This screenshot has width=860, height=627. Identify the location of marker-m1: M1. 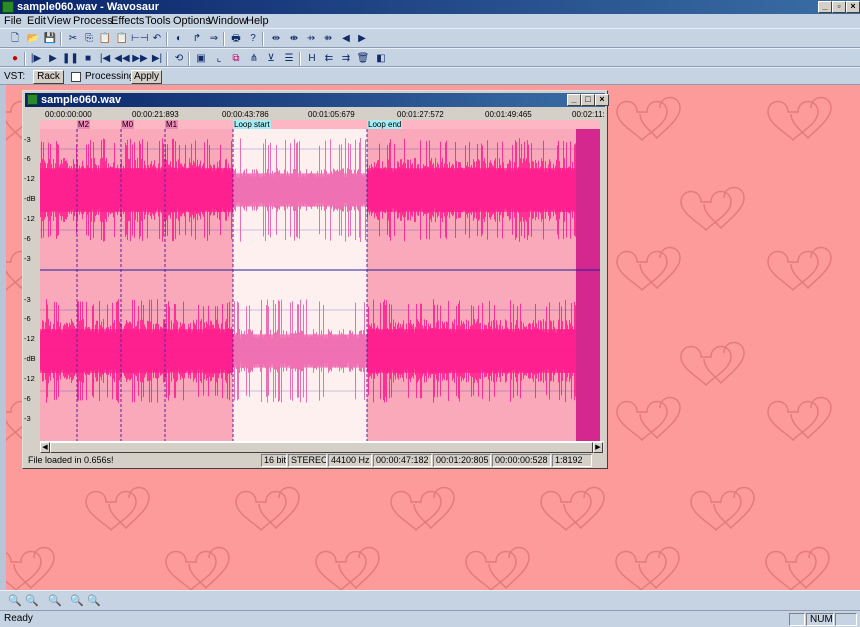
(172, 124).